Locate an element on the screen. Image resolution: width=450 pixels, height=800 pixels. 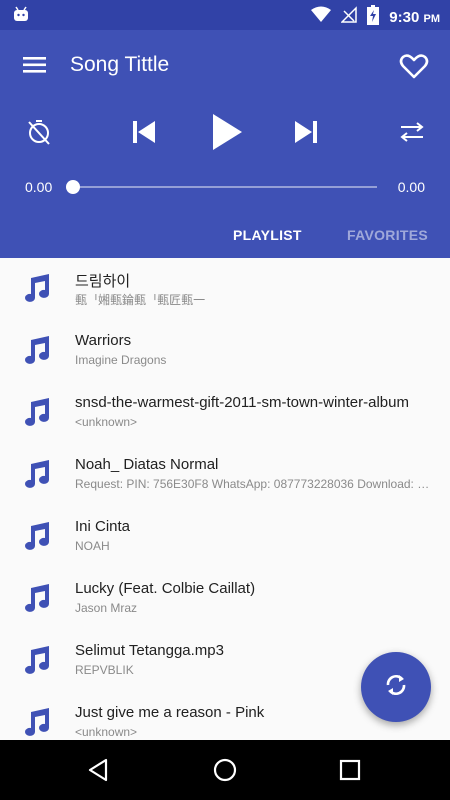
heart-outline-icon is located at coordinates (414, 66).